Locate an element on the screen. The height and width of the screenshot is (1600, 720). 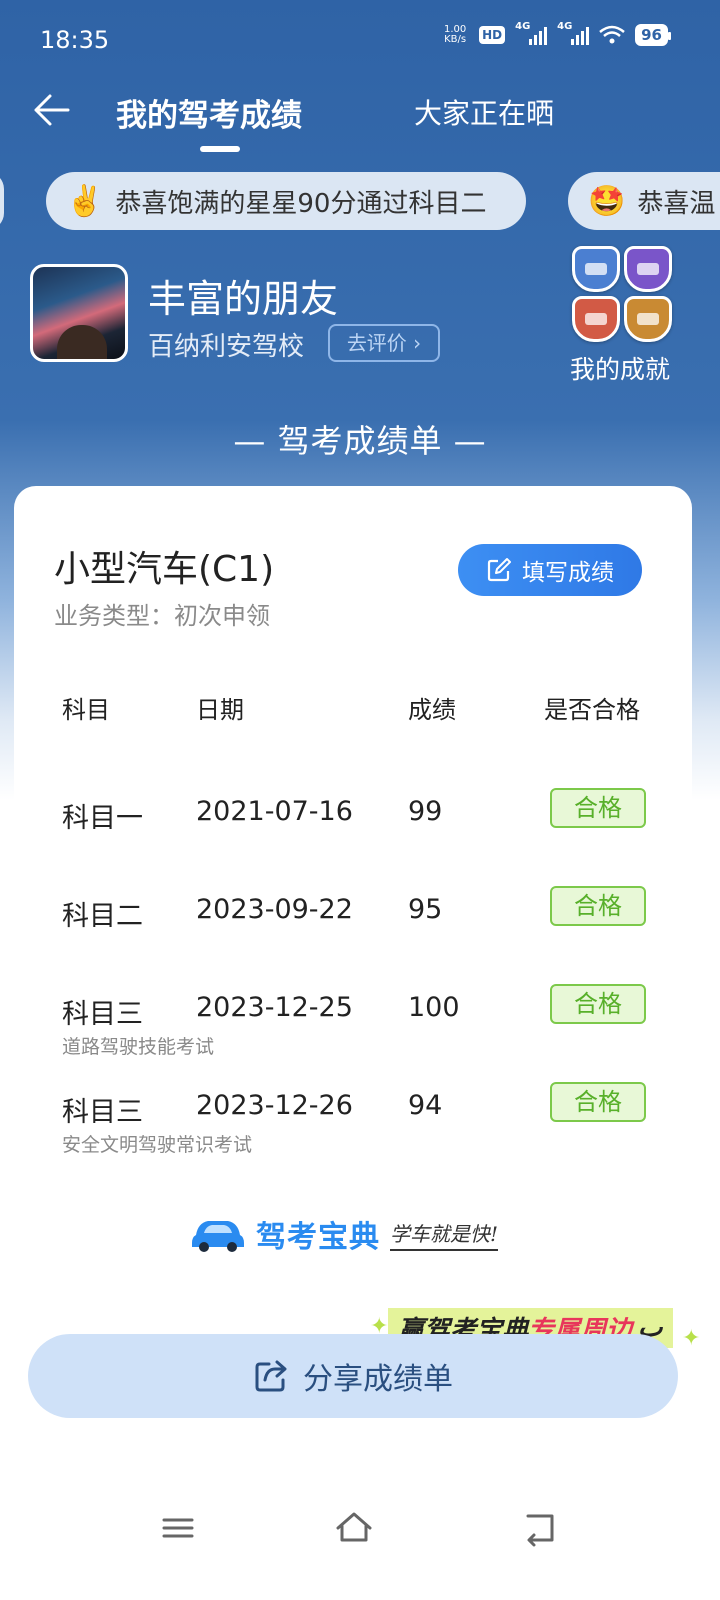
network-speed-unit: KB/s is located at coordinates (455, 39).